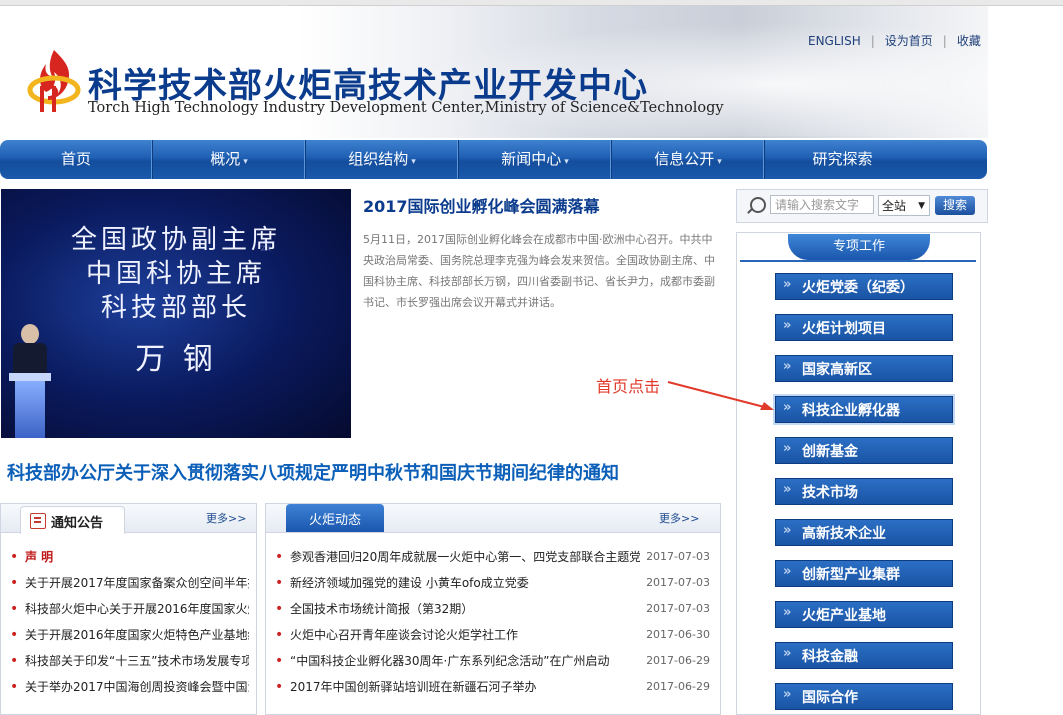 This screenshot has width=1063, height=715. I want to click on special-item-industry-base: » 火炬产业基地, so click(864, 614).